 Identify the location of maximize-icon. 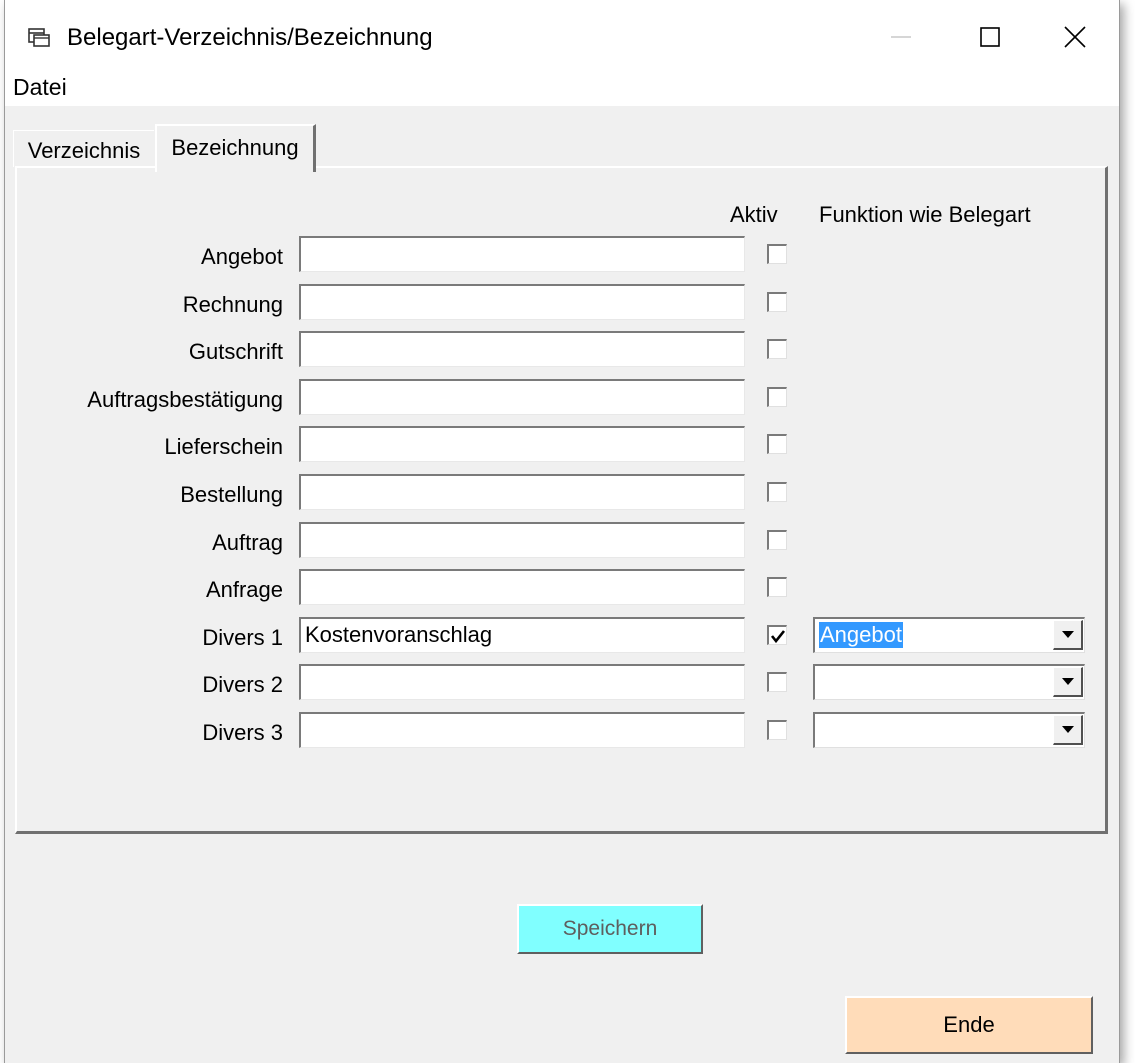
(990, 37).